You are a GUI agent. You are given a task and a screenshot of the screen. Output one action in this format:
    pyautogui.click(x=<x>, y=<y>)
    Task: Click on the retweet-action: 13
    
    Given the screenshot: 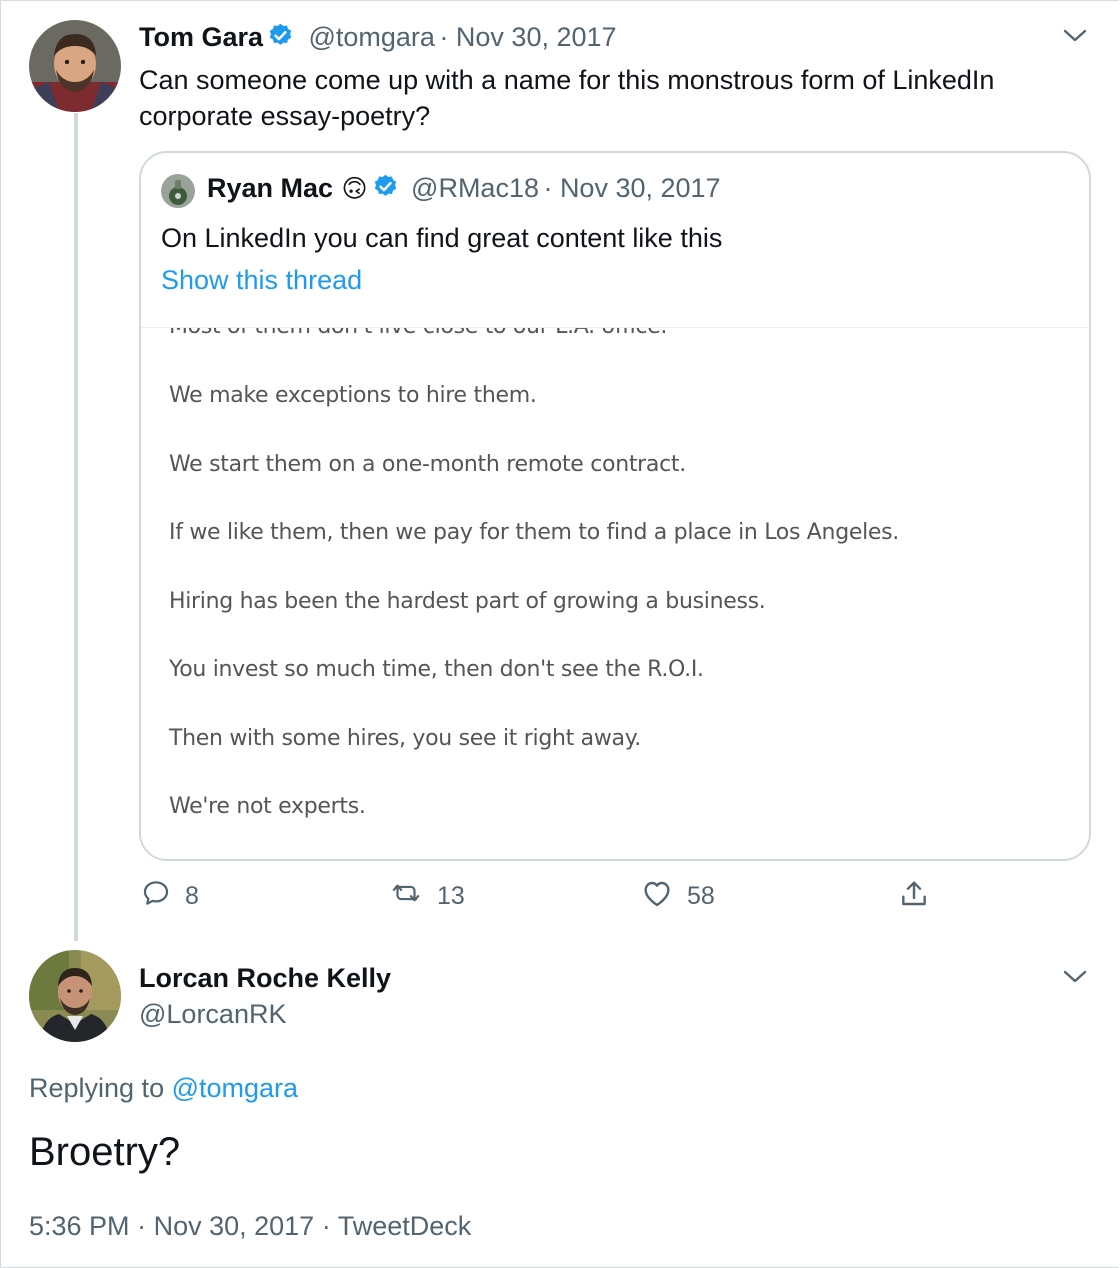 What is the action you would take?
    pyautogui.click(x=427, y=896)
    